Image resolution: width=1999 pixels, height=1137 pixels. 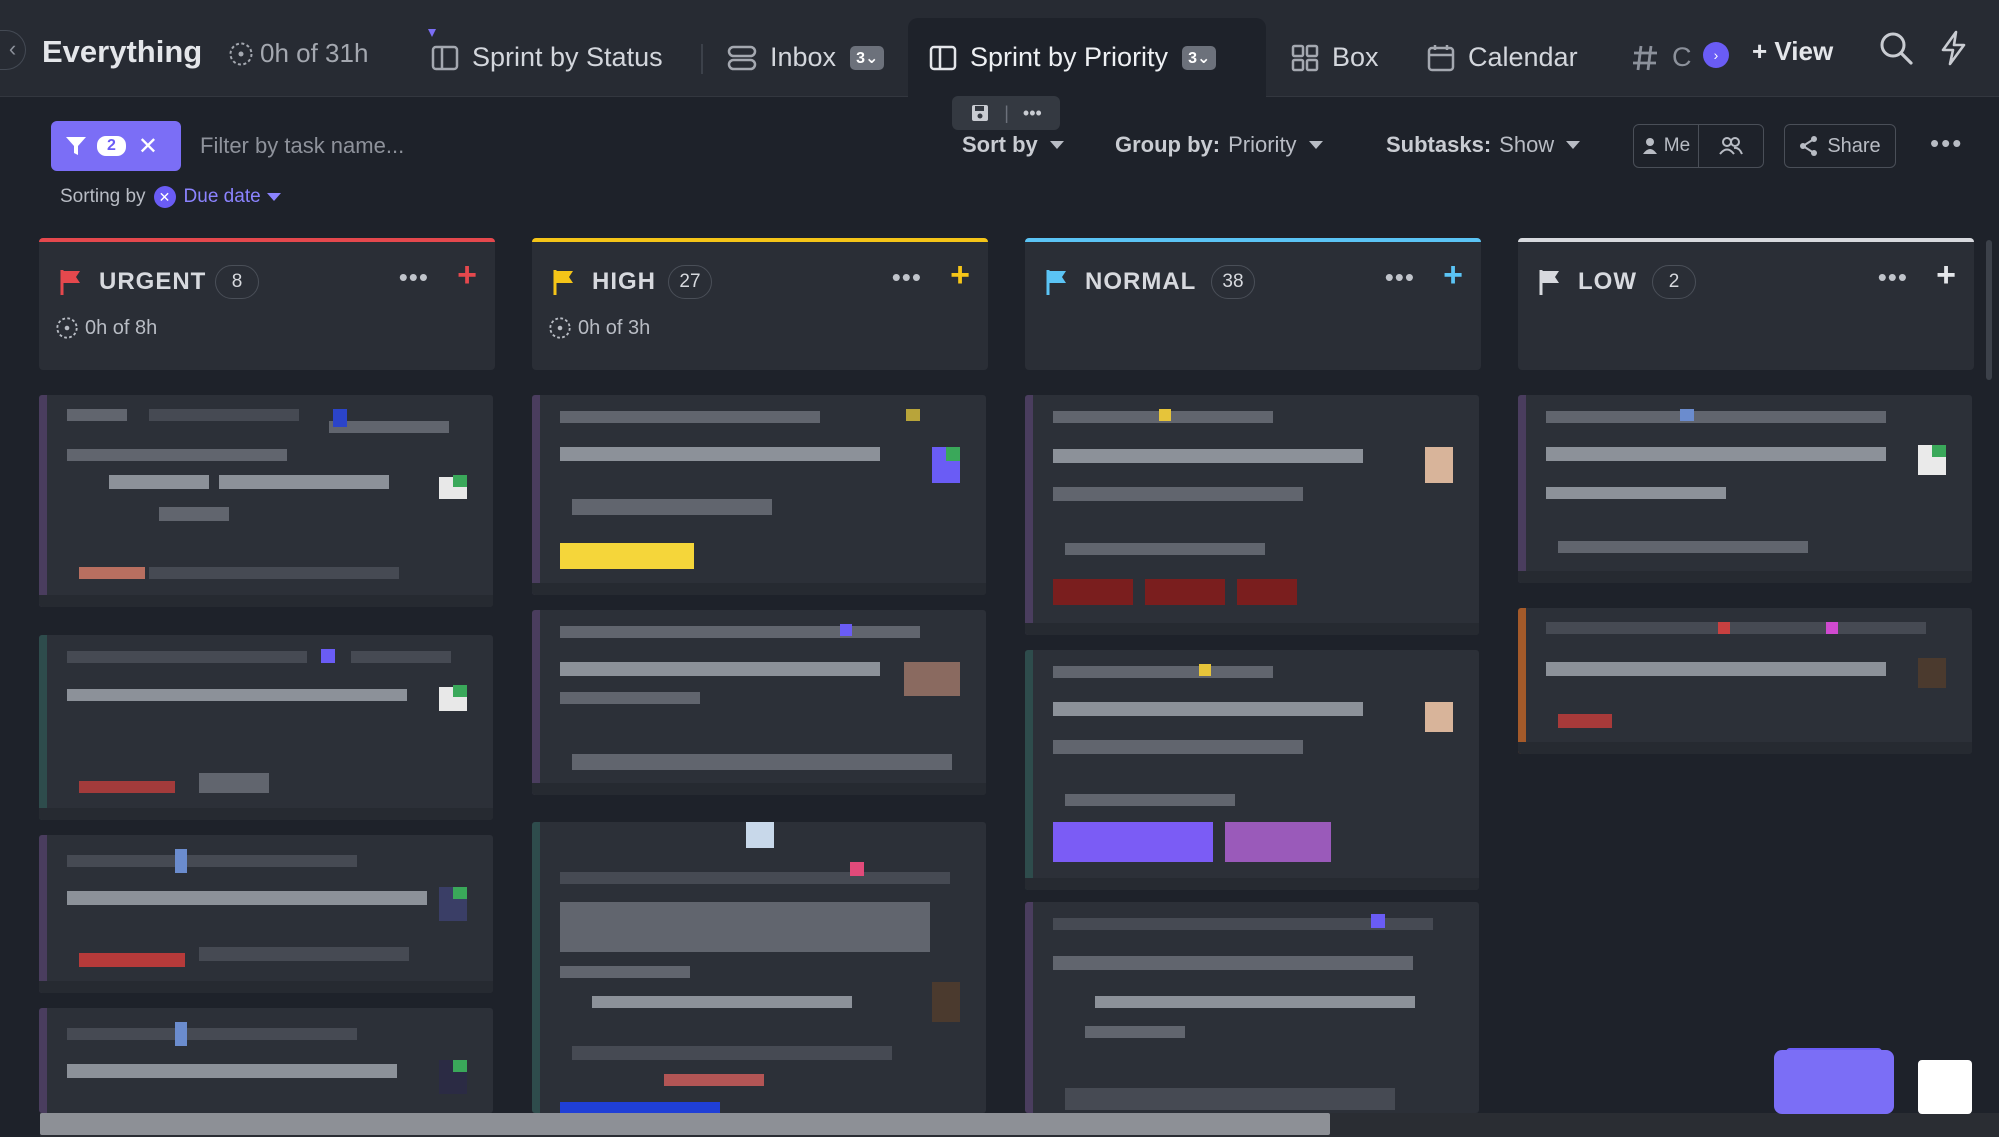 What do you see at coordinates (153, 281) in the screenshot?
I see `column-title: URGENT` at bounding box center [153, 281].